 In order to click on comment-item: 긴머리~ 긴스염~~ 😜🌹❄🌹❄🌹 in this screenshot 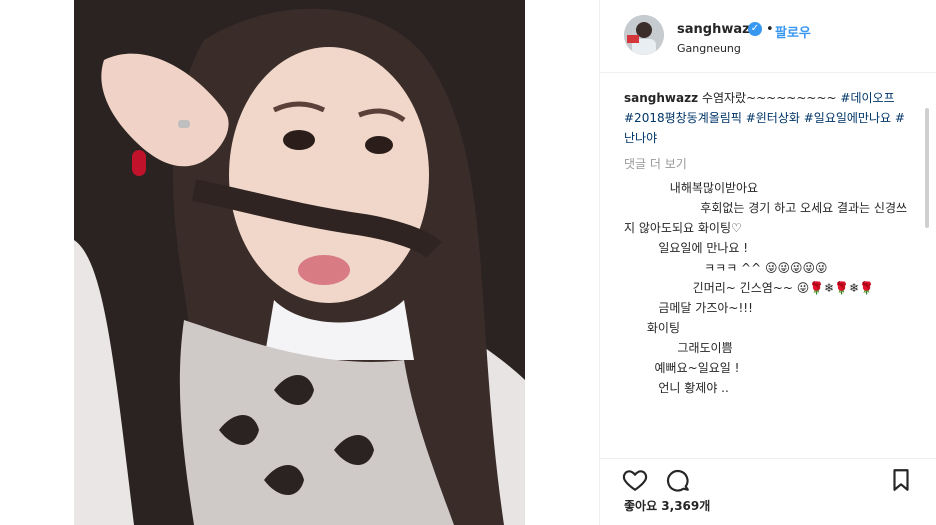, I will do `click(749, 288)`.